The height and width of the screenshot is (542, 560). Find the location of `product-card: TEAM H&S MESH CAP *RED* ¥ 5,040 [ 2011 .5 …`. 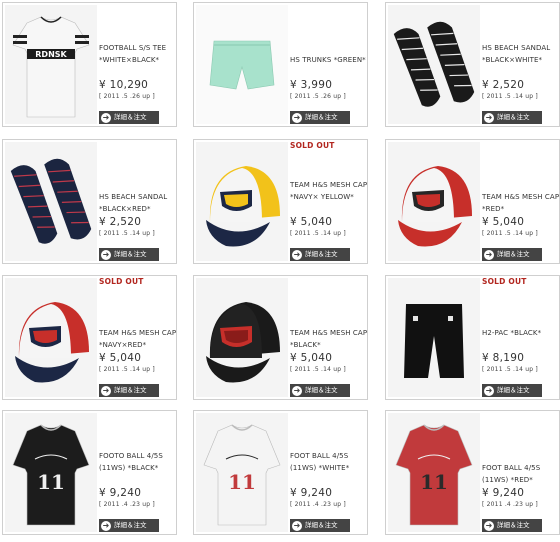

product-card: TEAM H&S MESH CAP *RED* ¥ 5,040 [ 2011 .5 … is located at coordinates (472, 201).